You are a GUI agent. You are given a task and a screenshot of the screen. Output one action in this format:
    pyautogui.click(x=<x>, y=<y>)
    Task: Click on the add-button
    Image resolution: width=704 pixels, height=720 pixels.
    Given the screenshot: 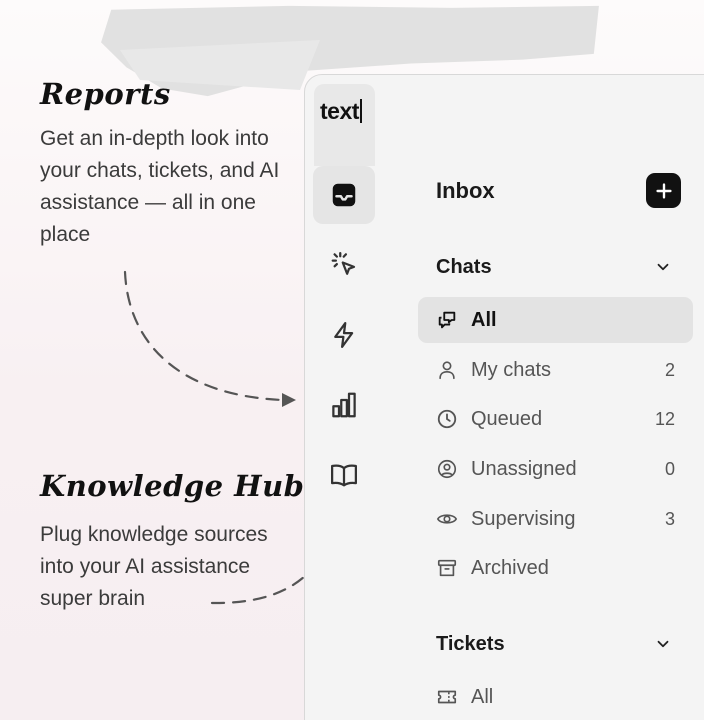 What is the action you would take?
    pyautogui.click(x=663, y=190)
    